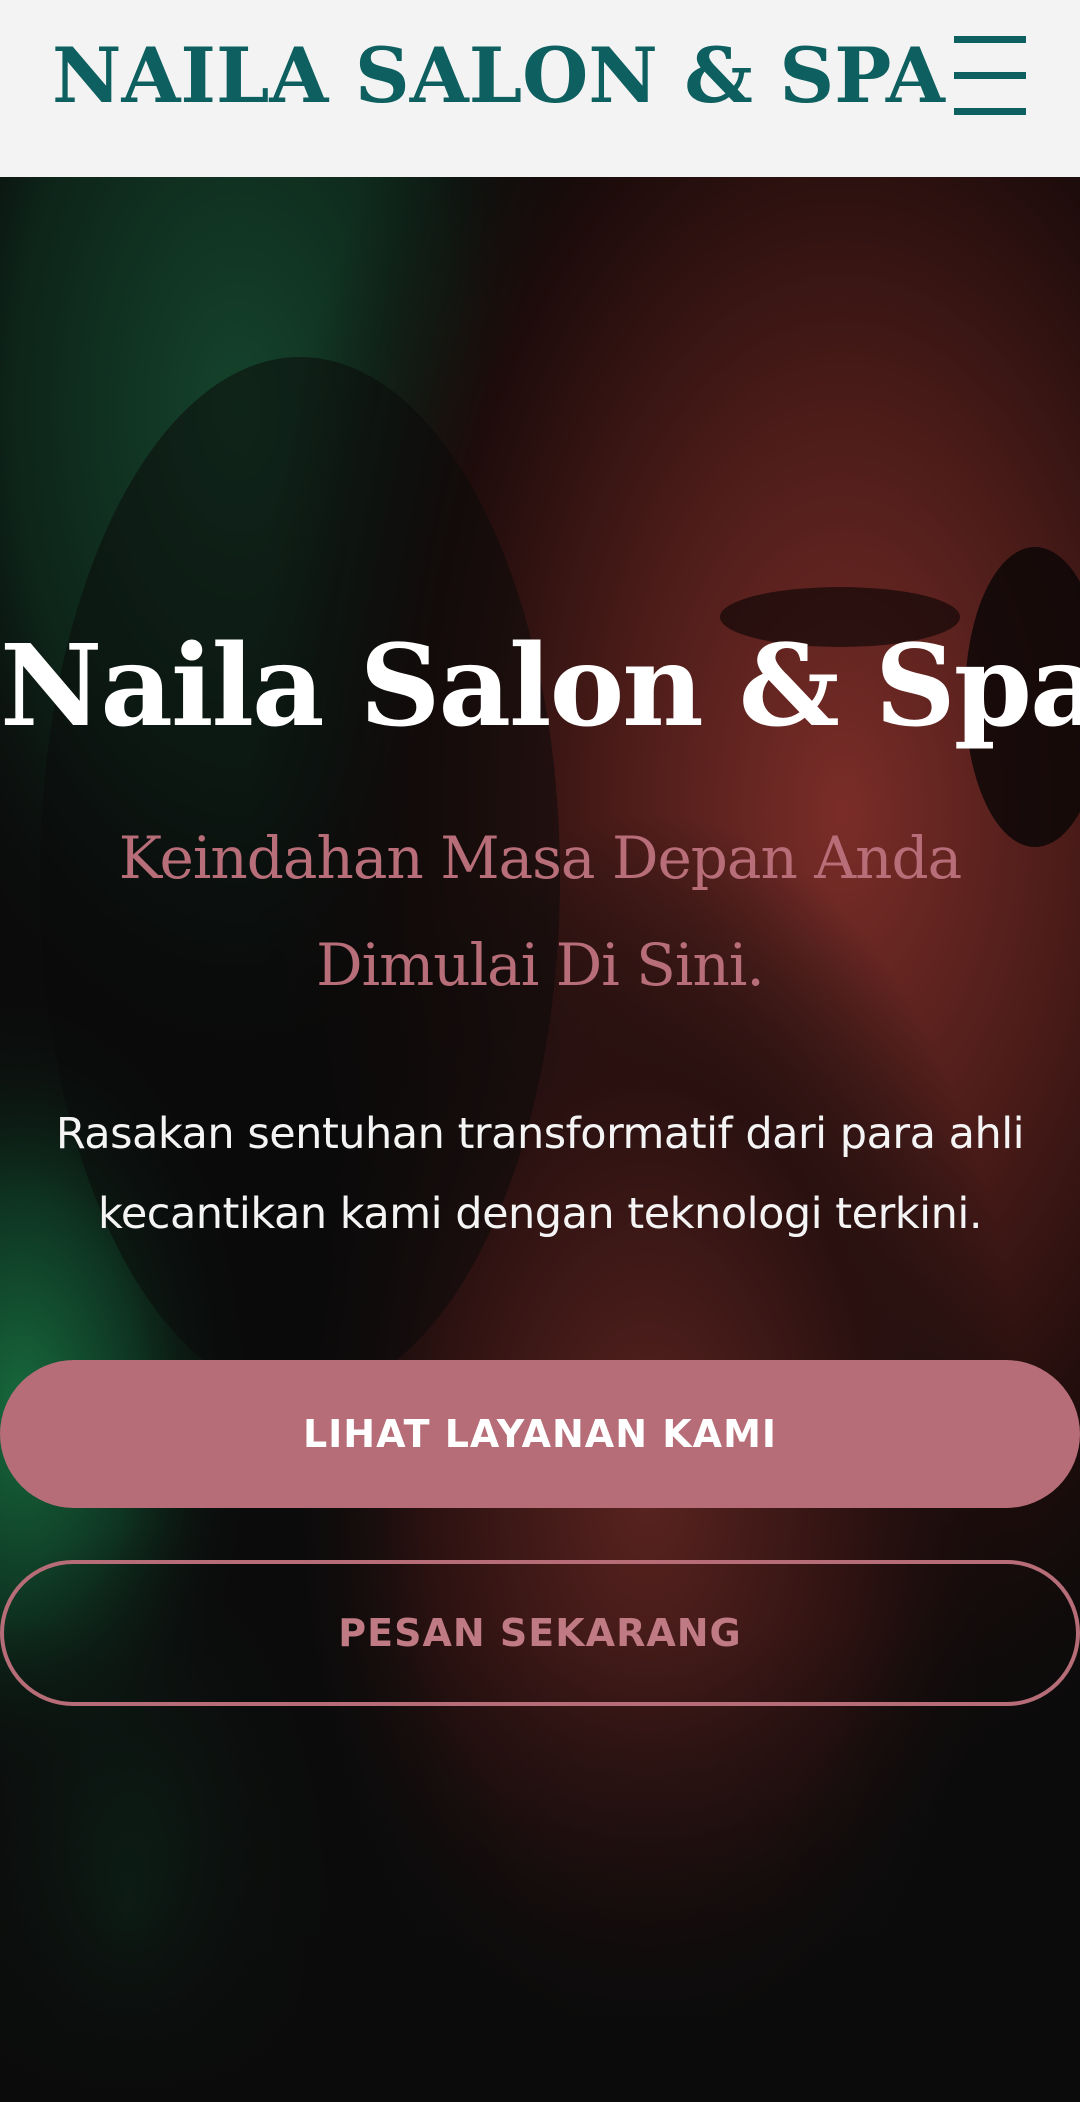  What do you see at coordinates (540, 1633) in the screenshot?
I see `book-now-button: PESAN SEKARANG` at bounding box center [540, 1633].